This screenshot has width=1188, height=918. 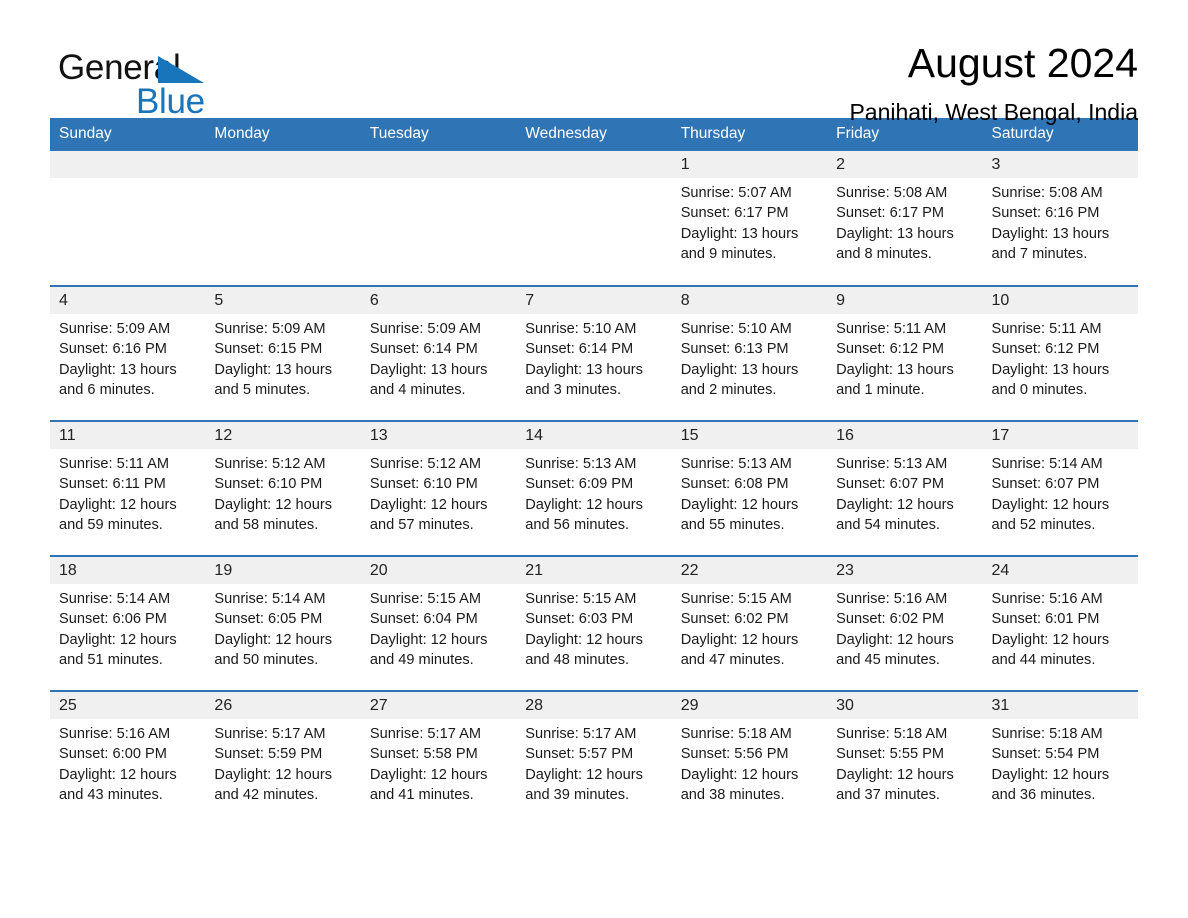 What do you see at coordinates (749, 164) in the screenshot?
I see `day-number: 1` at bounding box center [749, 164].